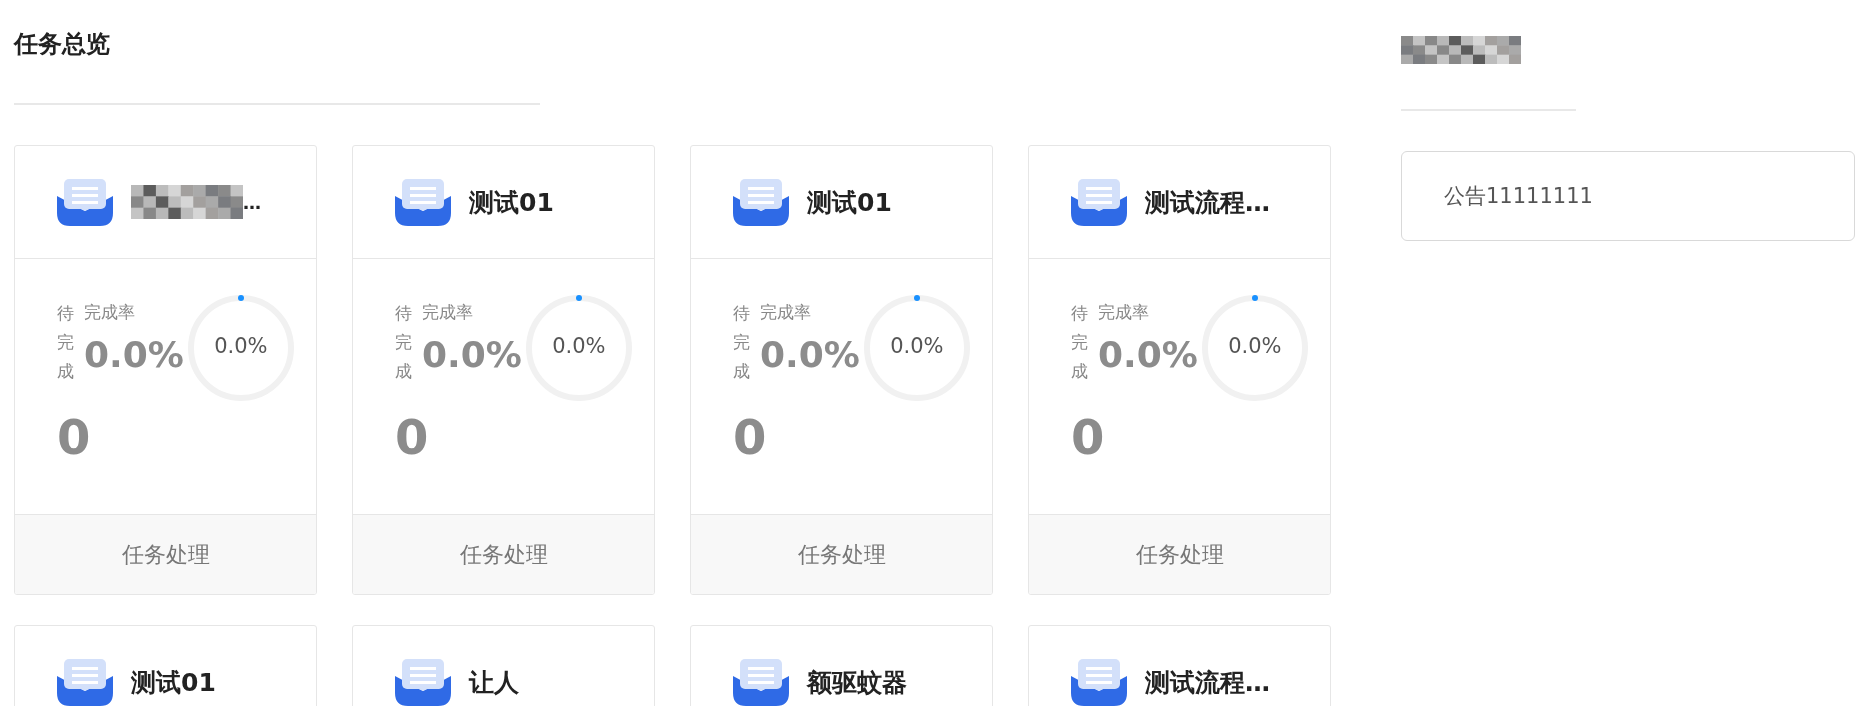 Image resolution: width=1866 pixels, height=706 pixels. What do you see at coordinates (494, 682) in the screenshot?
I see `card-title: 让人` at bounding box center [494, 682].